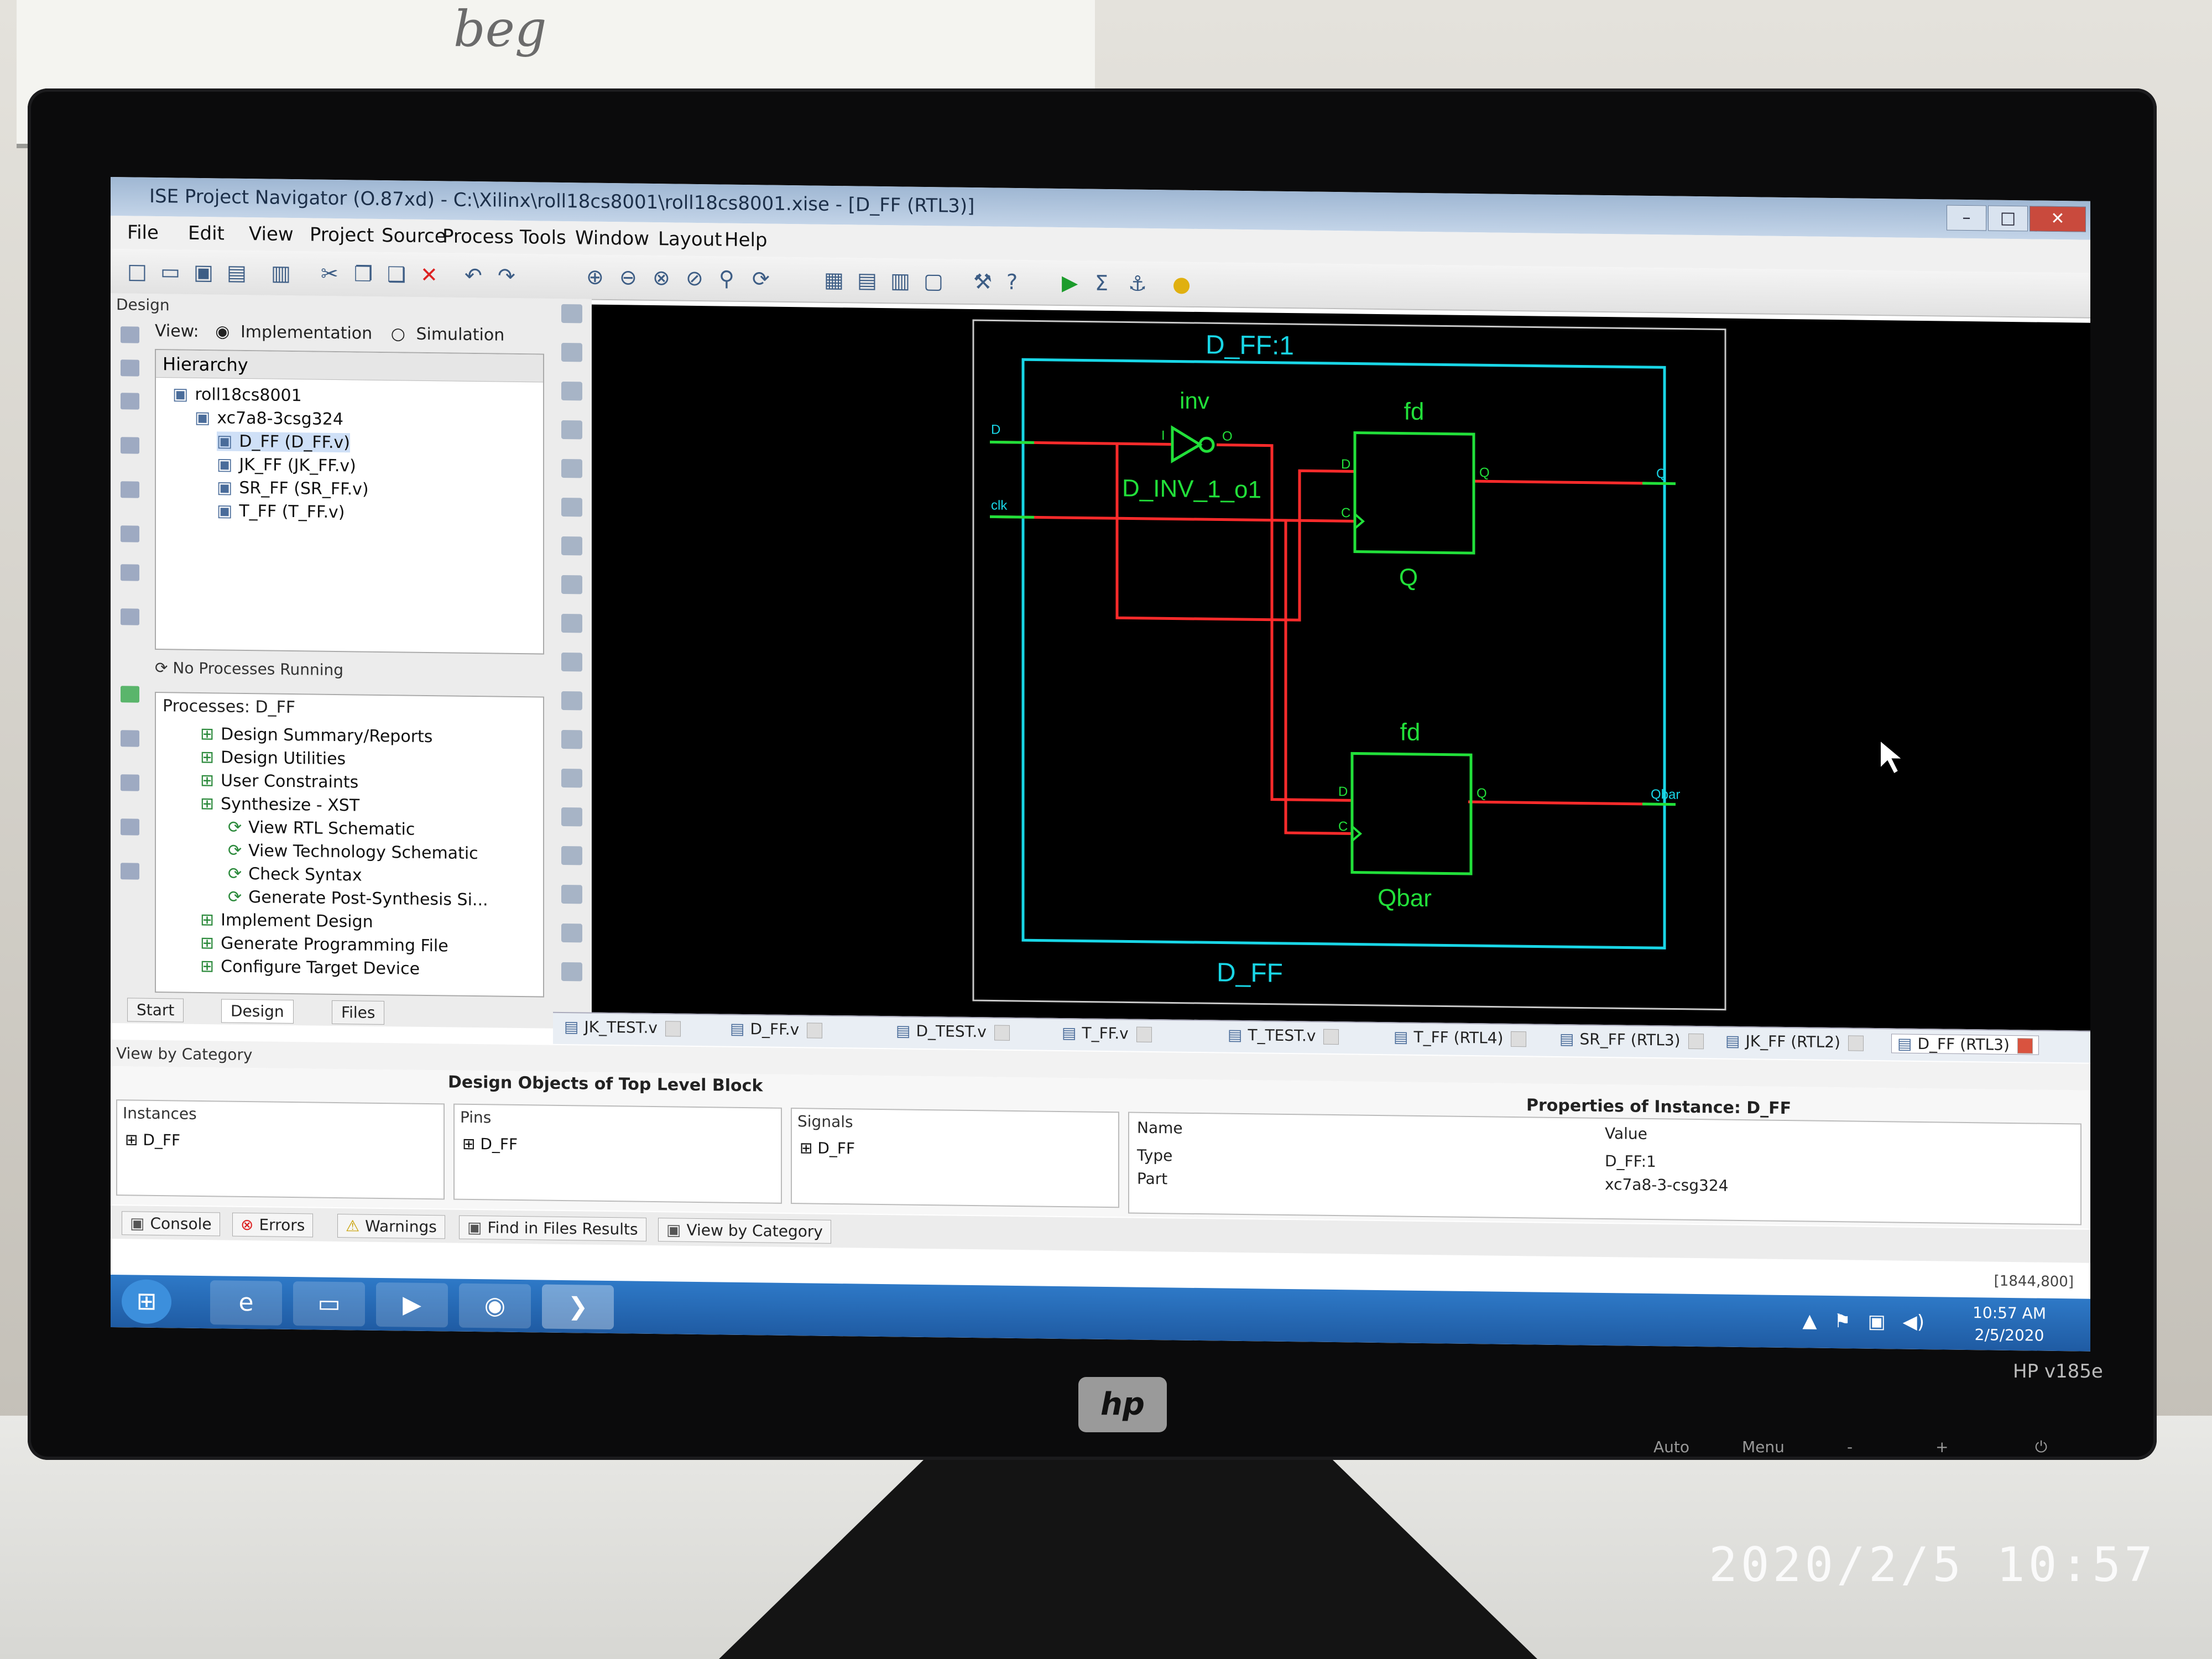 This screenshot has height=1659, width=2212. Describe the element at coordinates (1187, 444) in the screenshot. I see `inverter-symbol` at that location.